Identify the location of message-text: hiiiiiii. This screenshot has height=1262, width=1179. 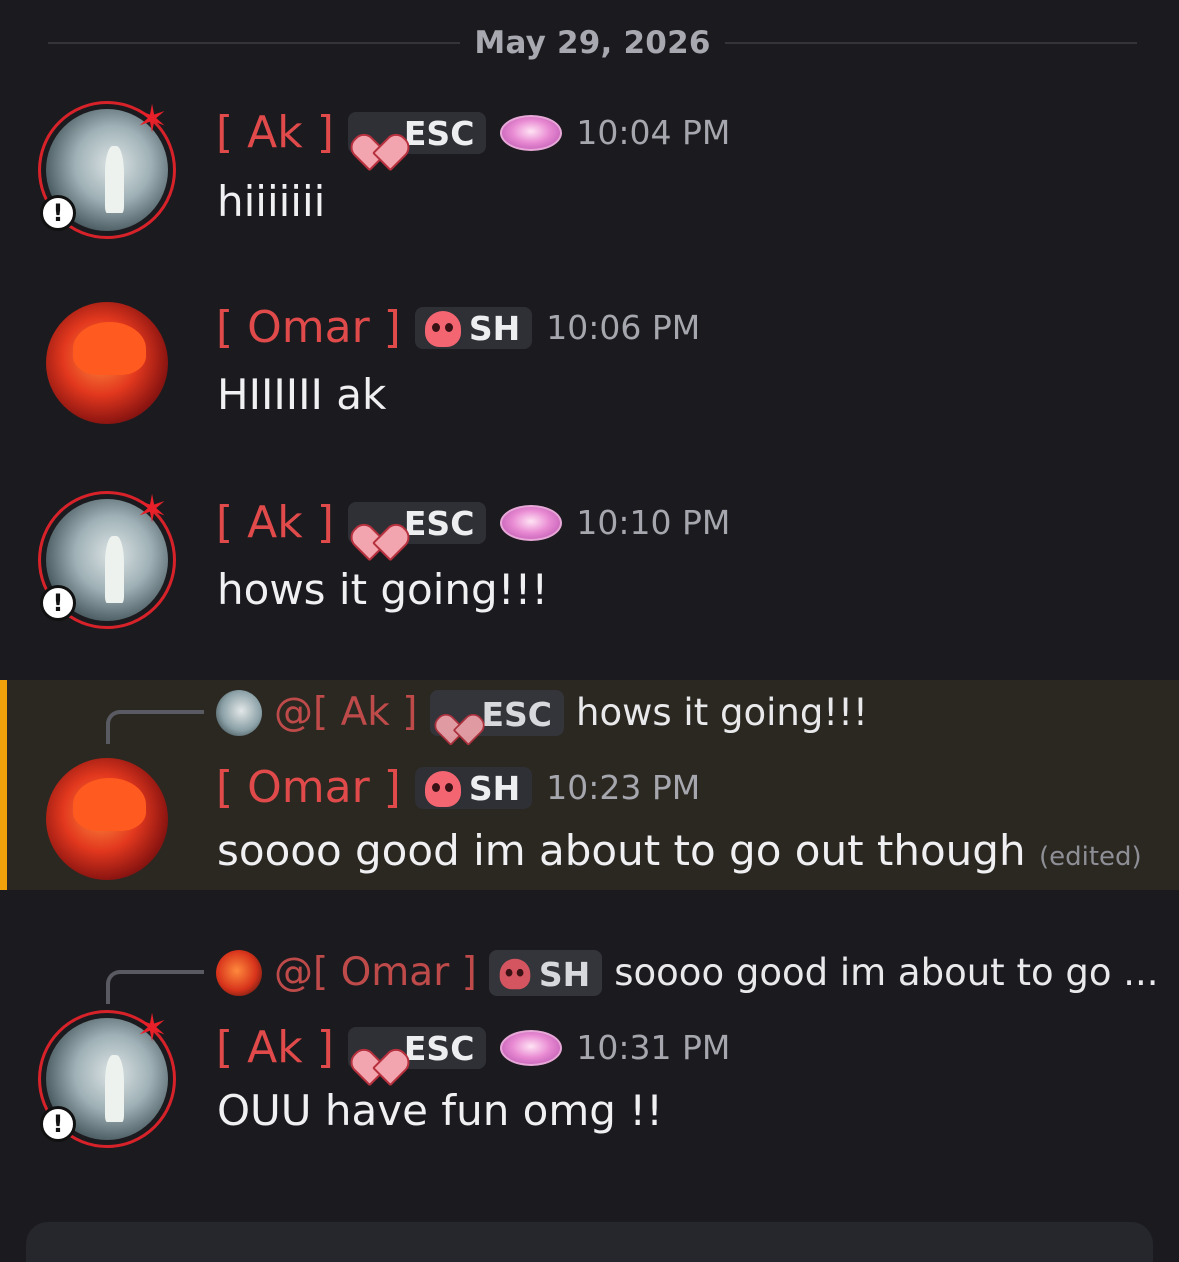
(271, 201).